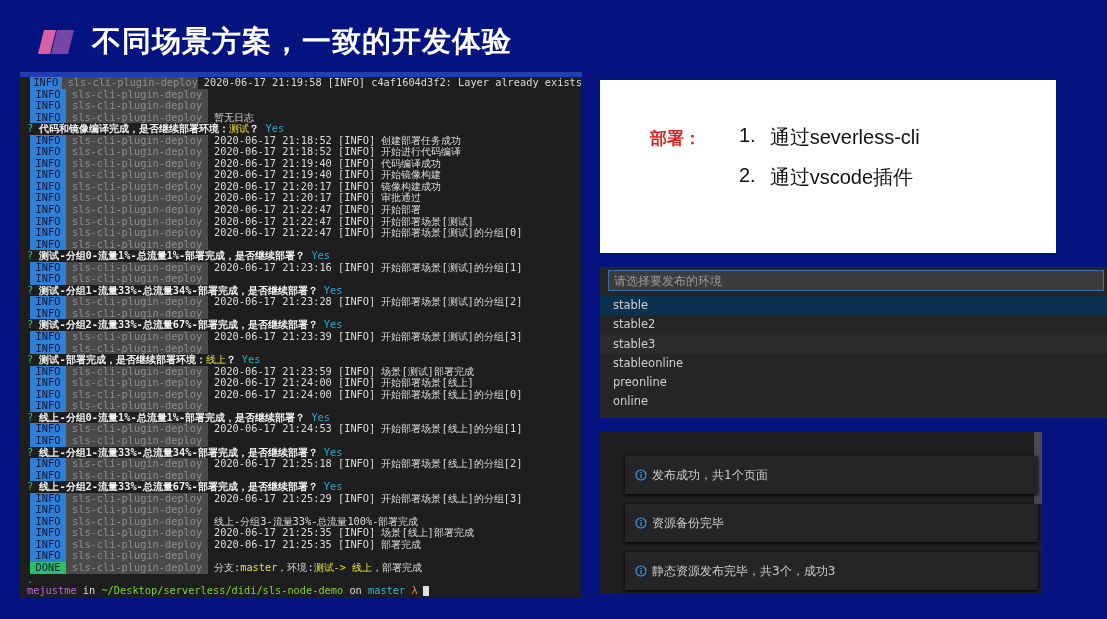  What do you see at coordinates (185, 452) in the screenshot?
I see `prompt-line: ? 线上-分组1-流量33%-总流量34%-部署完成，是否继续部署？ Yes` at bounding box center [185, 452].